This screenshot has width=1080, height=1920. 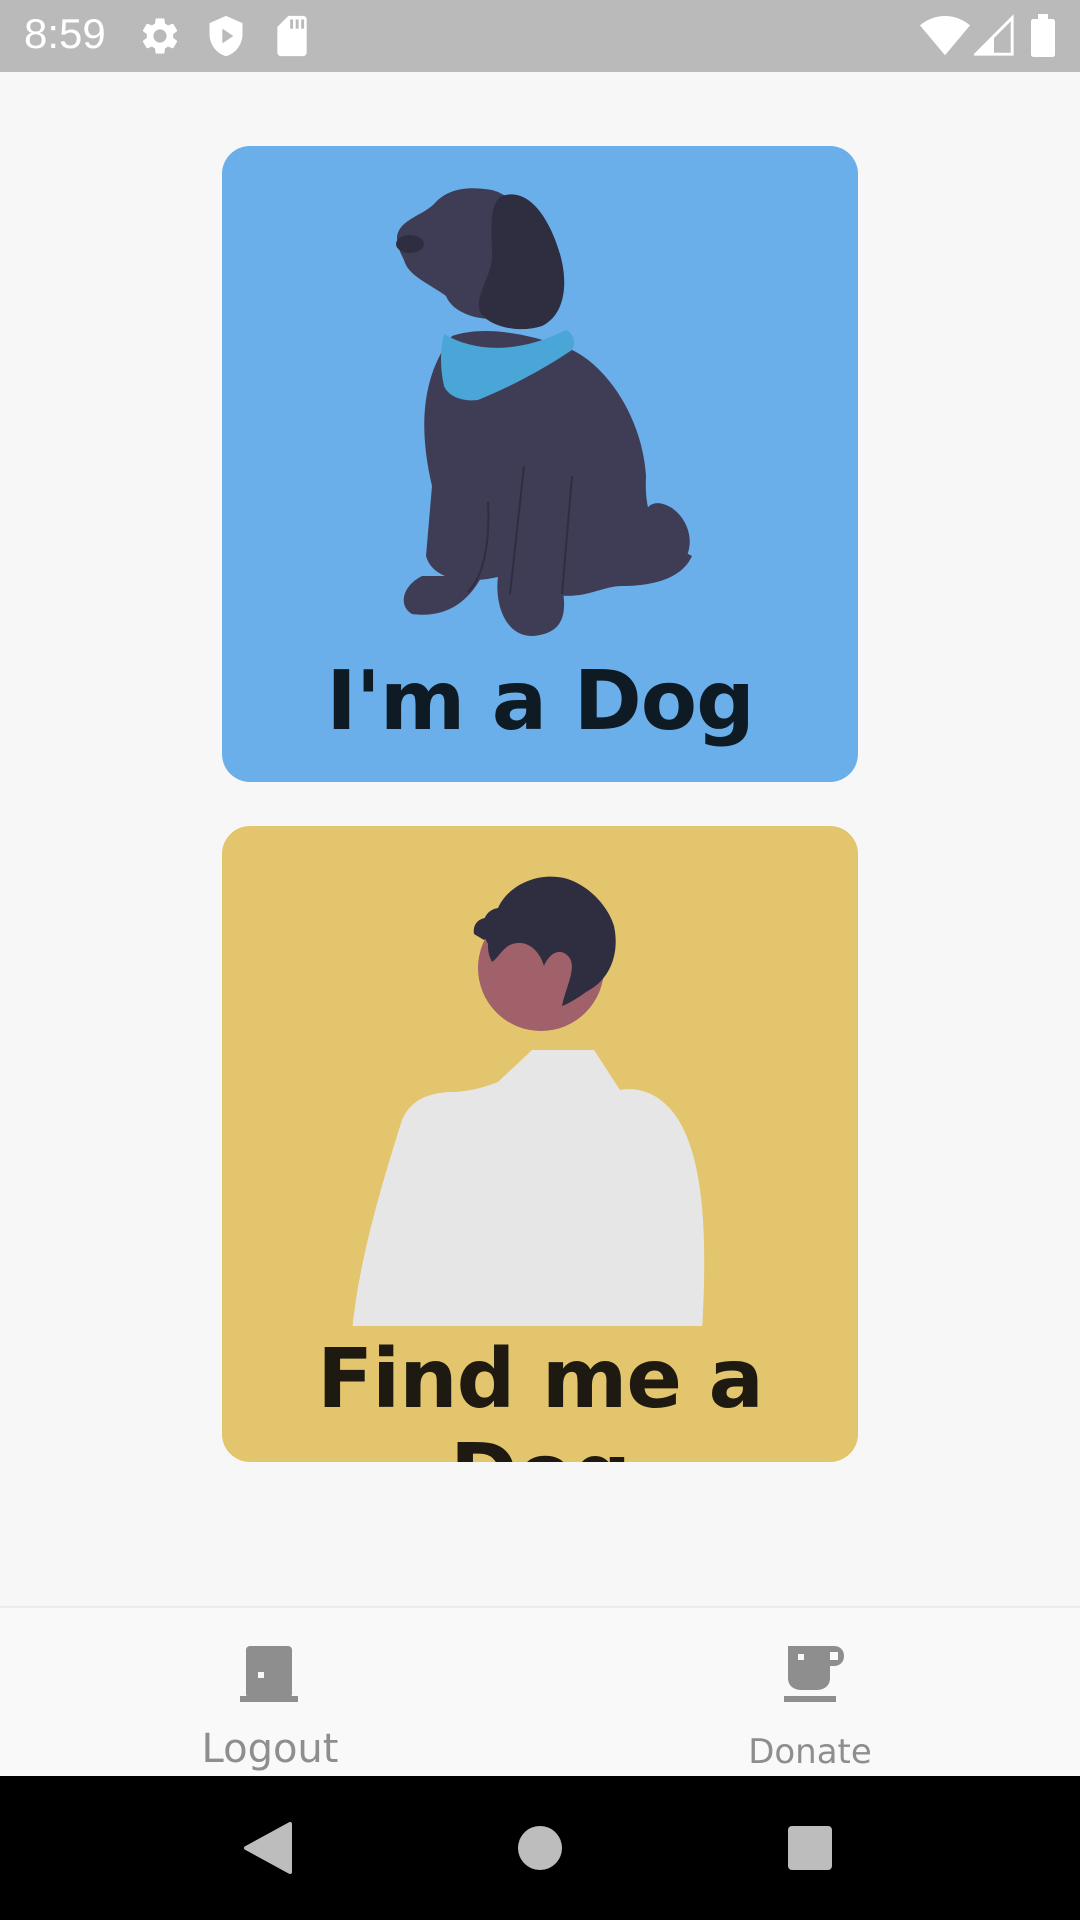 I want to click on donate-button: Donate, so click(x=810, y=1693).